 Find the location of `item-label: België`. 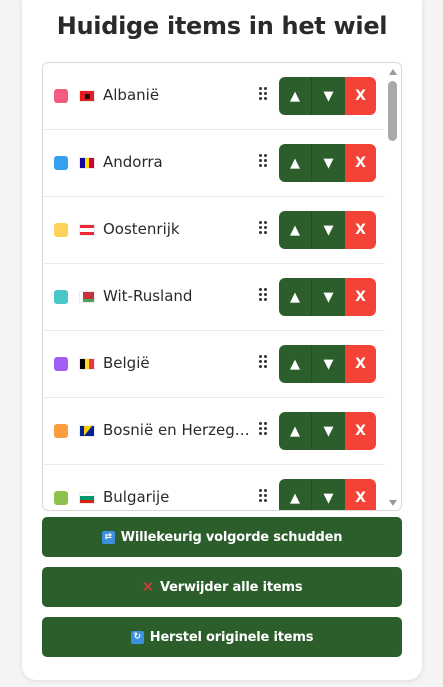

item-label: België is located at coordinates (126, 363).